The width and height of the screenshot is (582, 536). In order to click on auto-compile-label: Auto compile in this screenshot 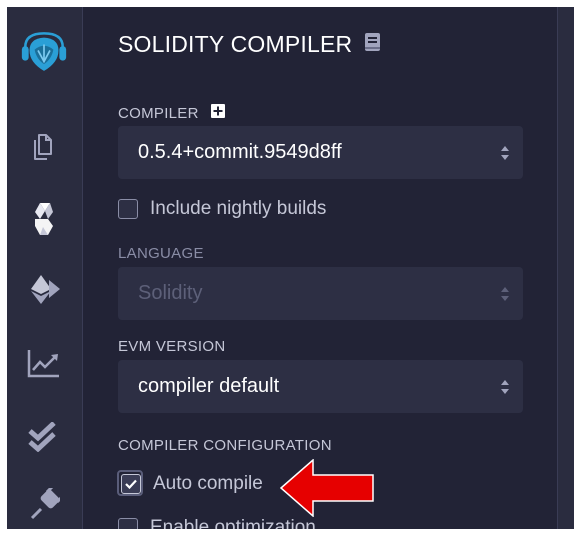, I will do `click(208, 483)`.